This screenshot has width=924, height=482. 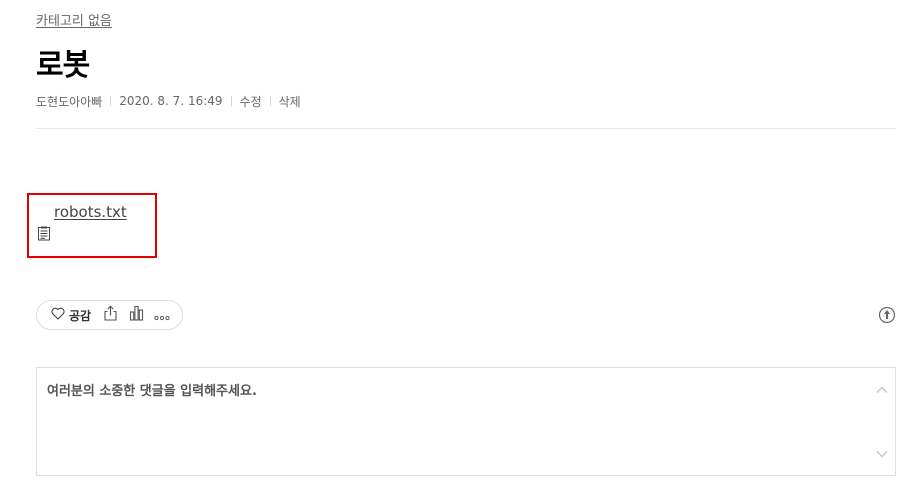 I want to click on post-date: 2020. 8. 7. 16:49, so click(x=171, y=101).